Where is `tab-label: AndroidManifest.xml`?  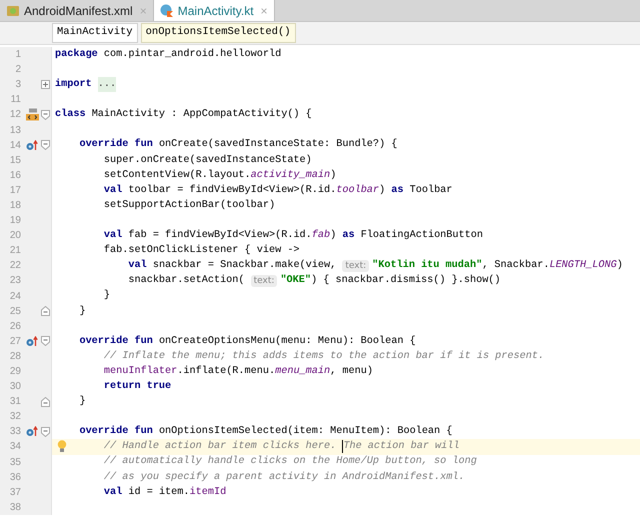
tab-label: AndroidManifest.xml is located at coordinates (78, 11).